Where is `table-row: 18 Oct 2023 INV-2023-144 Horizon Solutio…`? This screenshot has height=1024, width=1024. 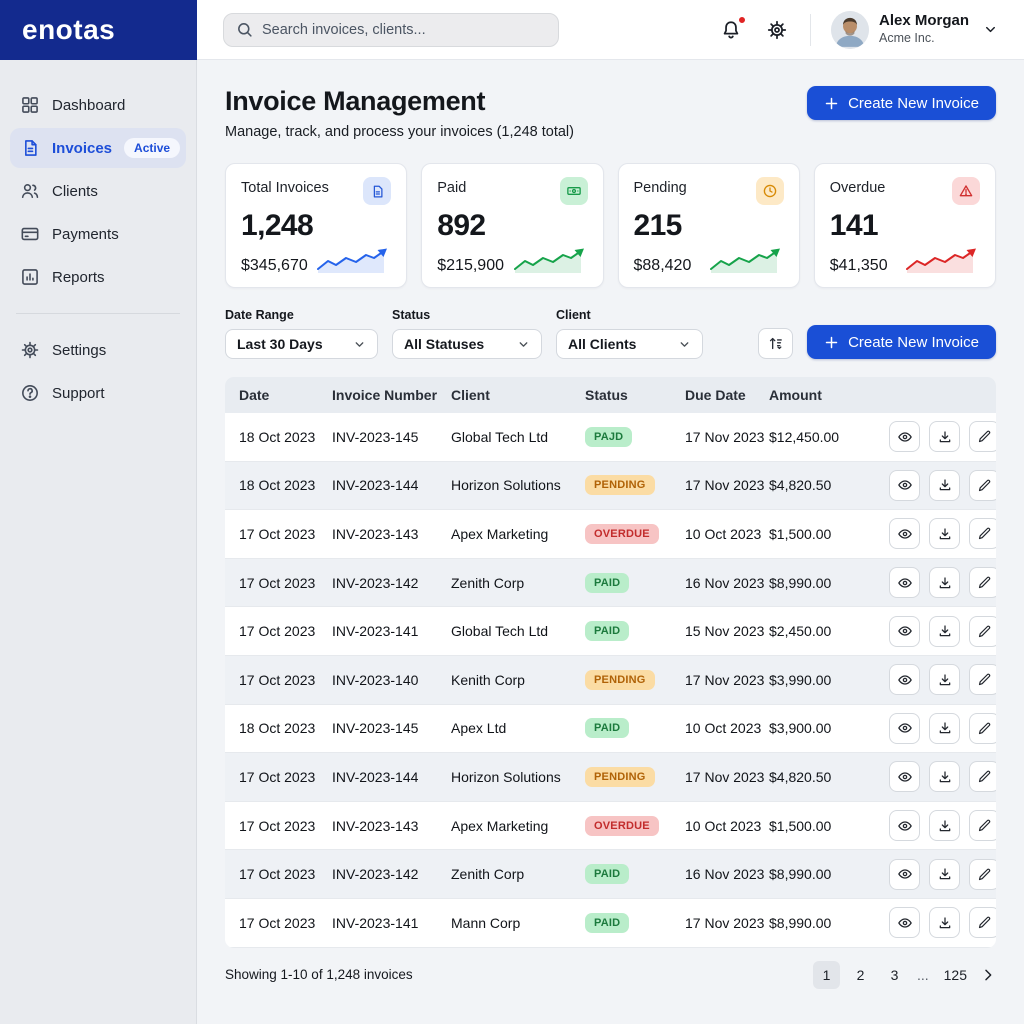 table-row: 18 Oct 2023 INV-2023-144 Horizon Solutio… is located at coordinates (610, 486).